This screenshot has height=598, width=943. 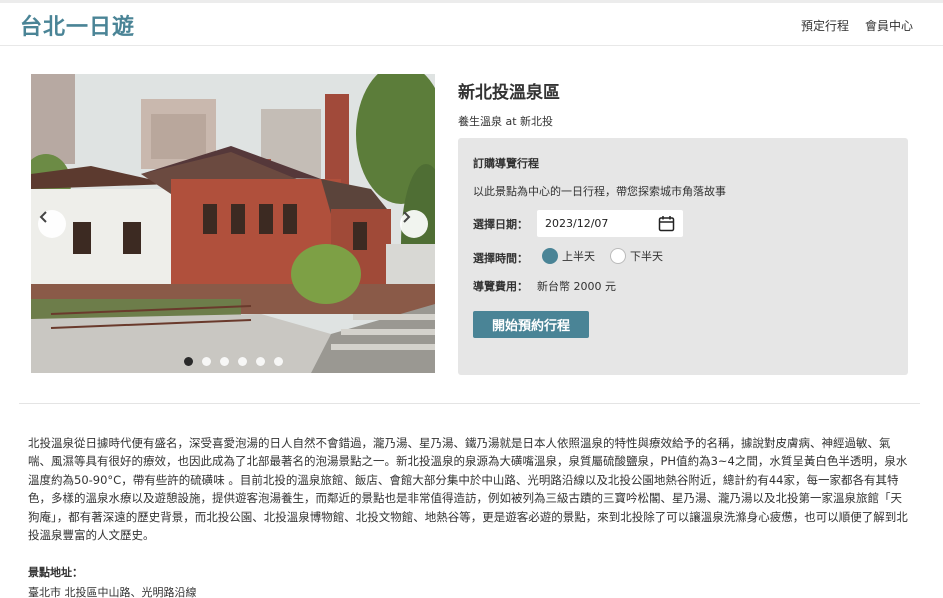 What do you see at coordinates (666, 223) in the screenshot?
I see `calendar-icon` at bounding box center [666, 223].